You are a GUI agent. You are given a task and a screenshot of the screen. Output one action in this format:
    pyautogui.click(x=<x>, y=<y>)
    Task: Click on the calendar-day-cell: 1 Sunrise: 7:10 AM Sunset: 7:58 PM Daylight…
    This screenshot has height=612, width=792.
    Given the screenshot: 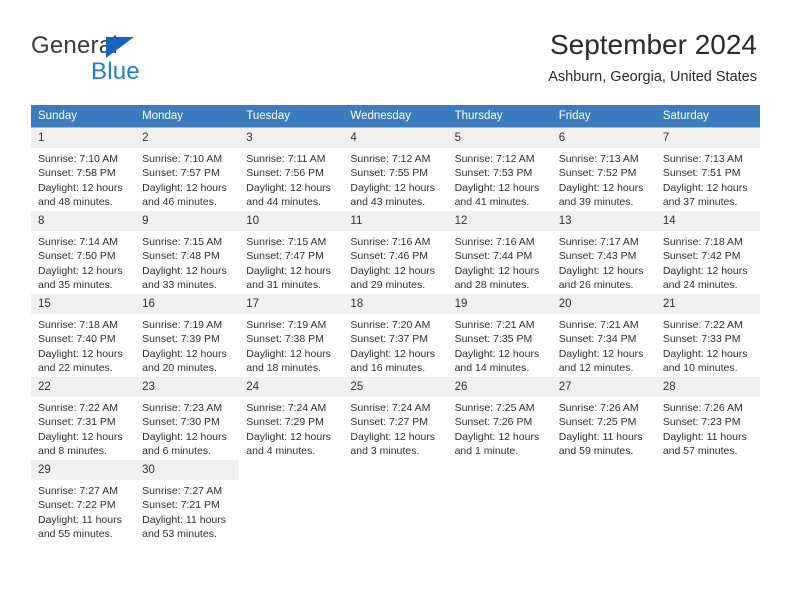 What is the action you would take?
    pyautogui.click(x=83, y=169)
    